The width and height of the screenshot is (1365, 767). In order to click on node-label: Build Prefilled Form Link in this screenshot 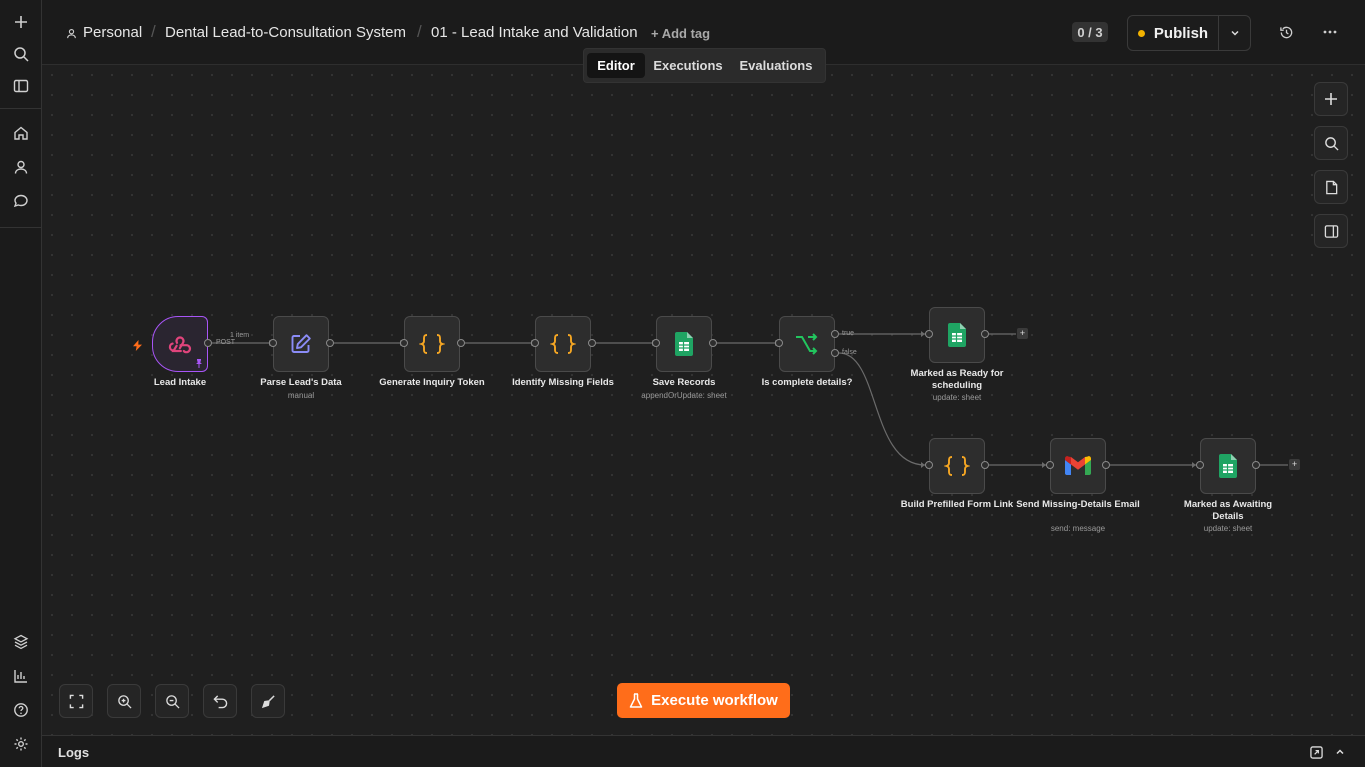, I will do `click(957, 504)`.